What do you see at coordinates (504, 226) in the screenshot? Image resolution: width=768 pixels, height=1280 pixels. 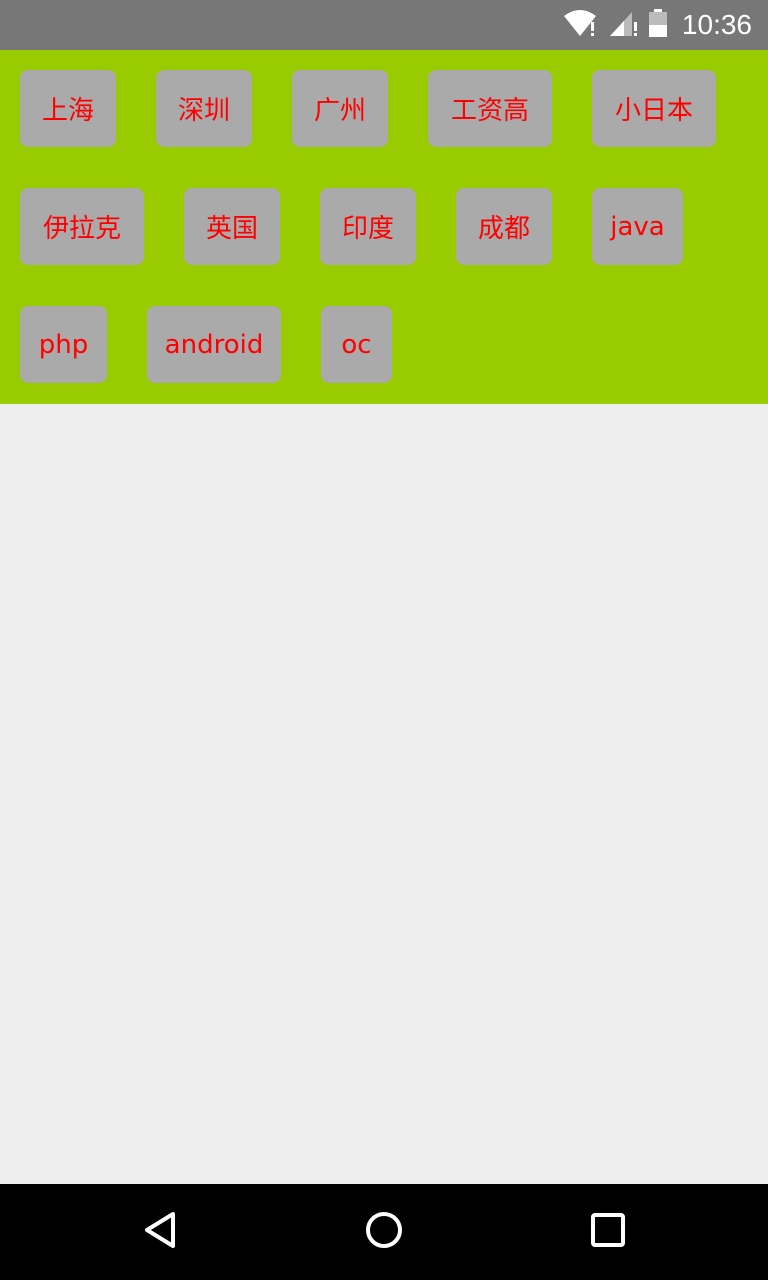 I see `tag-item: 成都` at bounding box center [504, 226].